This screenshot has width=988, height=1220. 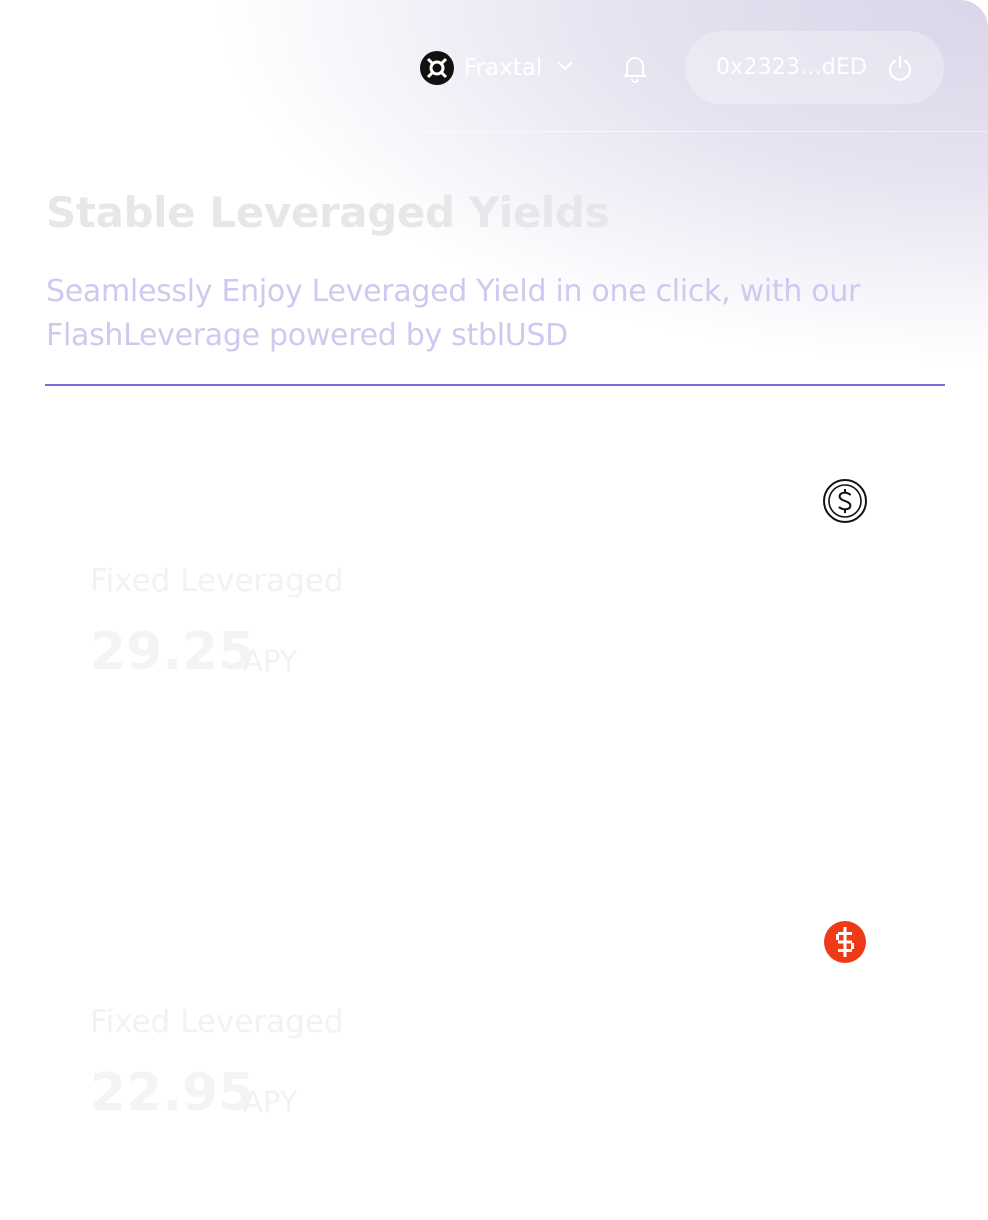 I want to click on fraxtal-logo-icon, so click(x=437, y=68).